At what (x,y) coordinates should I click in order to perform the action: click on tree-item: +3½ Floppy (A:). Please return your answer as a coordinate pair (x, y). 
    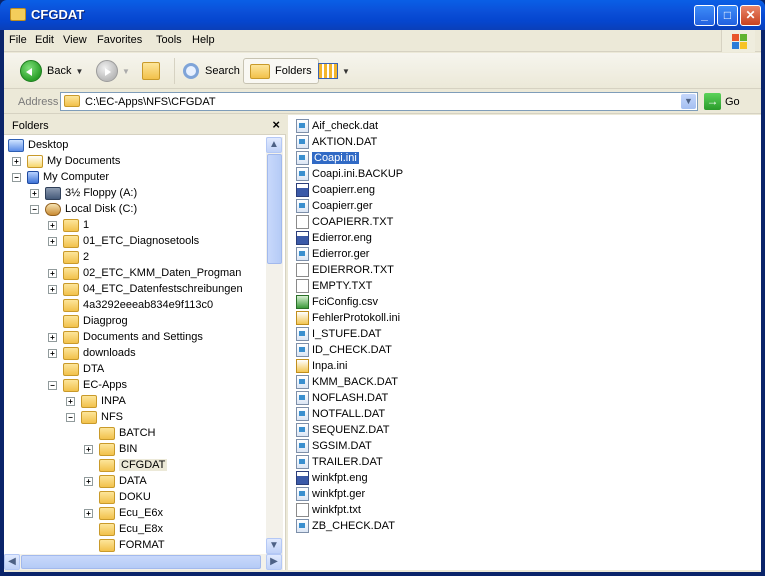
    Looking at the image, I should click on (83, 193).